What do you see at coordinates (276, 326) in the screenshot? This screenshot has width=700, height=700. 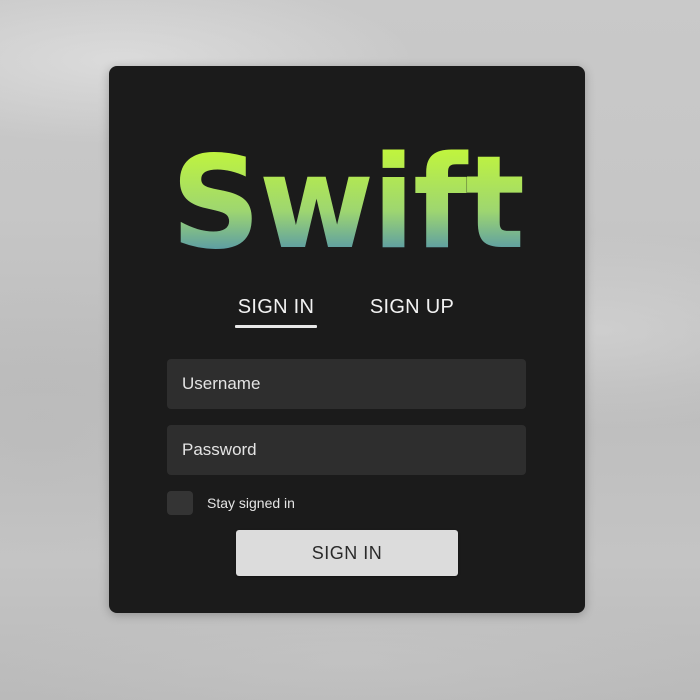 I see `active-tab-indicator` at bounding box center [276, 326].